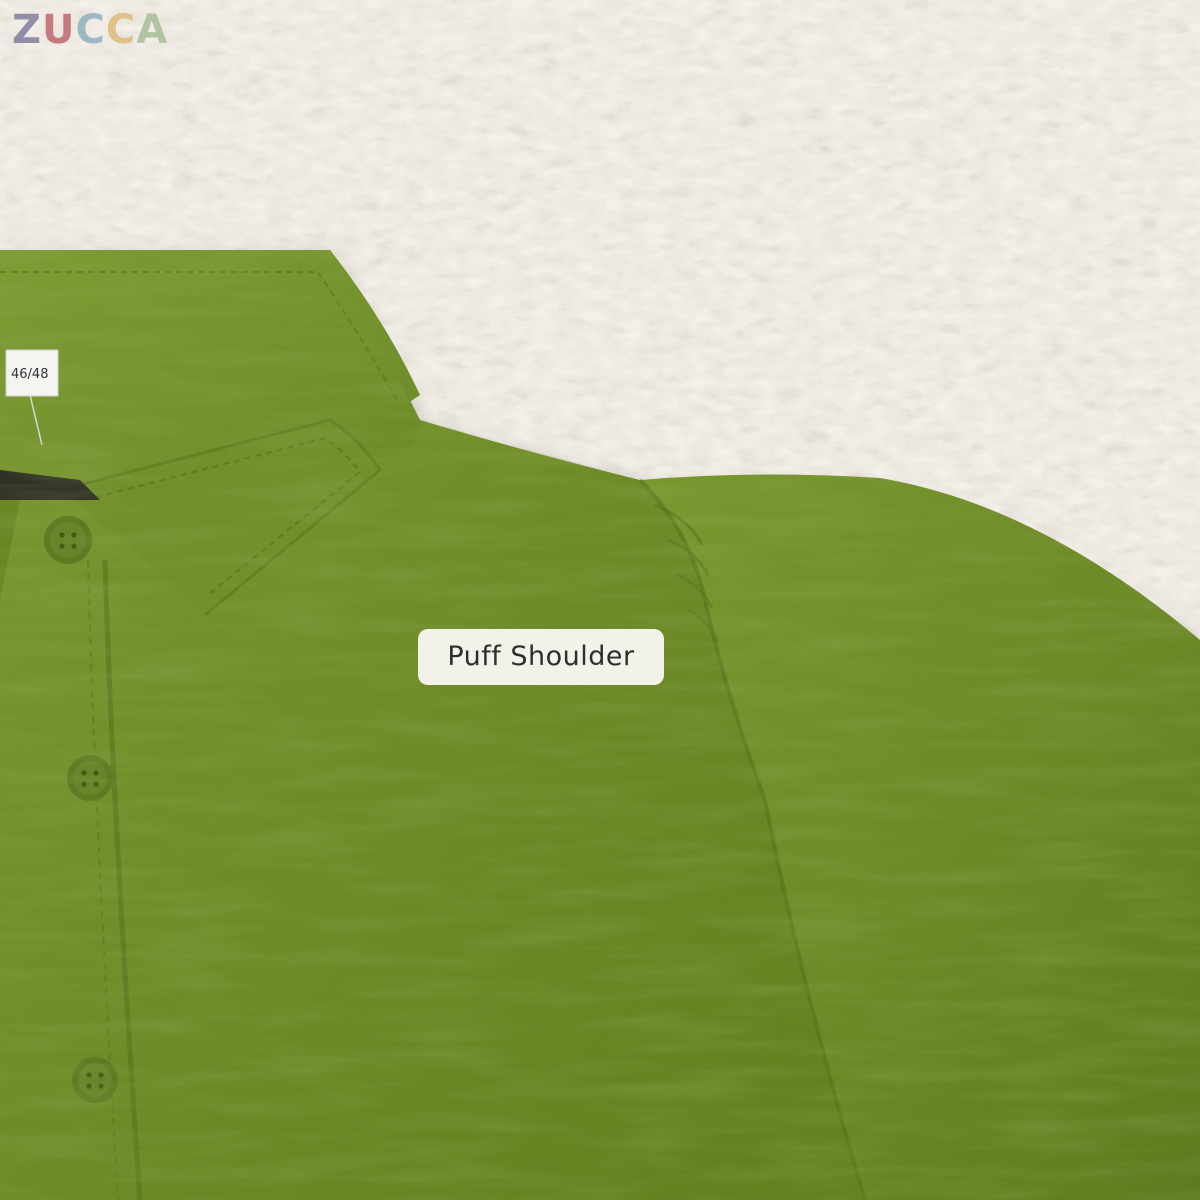 This screenshot has height=1200, width=1200. I want to click on size-tag-text: 46/48, so click(29, 374).